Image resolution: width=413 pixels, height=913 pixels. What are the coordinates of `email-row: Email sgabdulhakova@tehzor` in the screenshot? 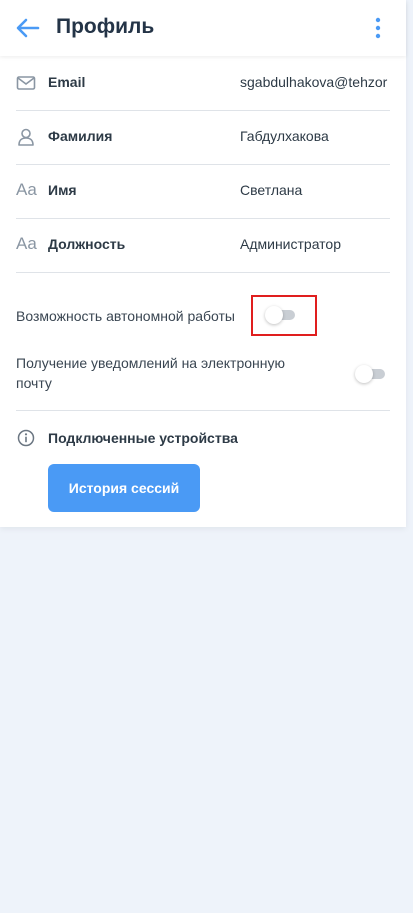 It's located at (203, 83).